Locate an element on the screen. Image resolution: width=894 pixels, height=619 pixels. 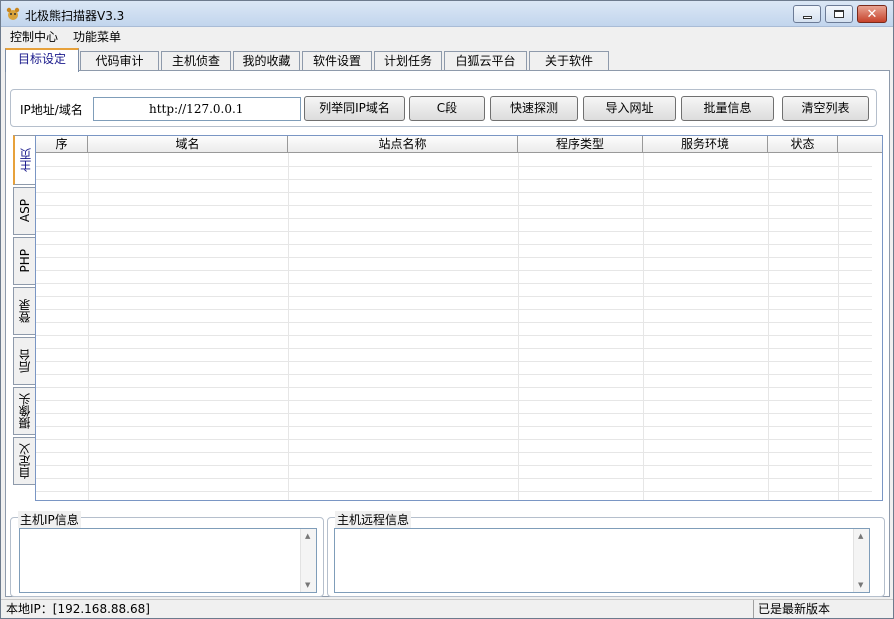
side-tab-asp: ASP is located at coordinates (24, 211).